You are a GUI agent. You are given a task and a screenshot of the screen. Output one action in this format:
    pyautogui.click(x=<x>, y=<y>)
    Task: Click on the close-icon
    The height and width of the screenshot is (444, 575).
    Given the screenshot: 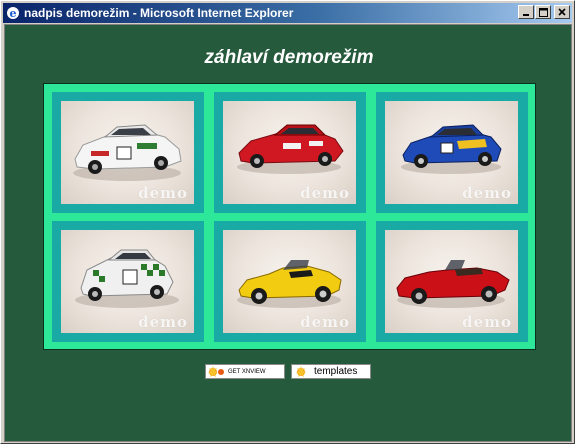 What is the action you would take?
    pyautogui.click(x=562, y=12)
    